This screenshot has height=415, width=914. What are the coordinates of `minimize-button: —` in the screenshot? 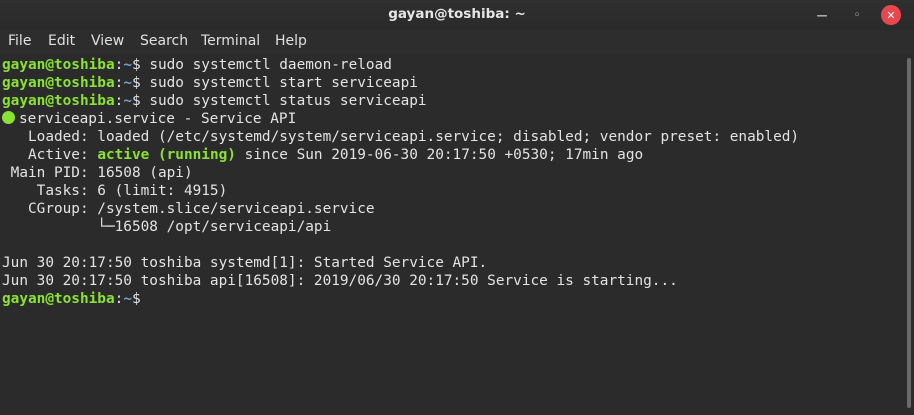 It's located at (822, 15).